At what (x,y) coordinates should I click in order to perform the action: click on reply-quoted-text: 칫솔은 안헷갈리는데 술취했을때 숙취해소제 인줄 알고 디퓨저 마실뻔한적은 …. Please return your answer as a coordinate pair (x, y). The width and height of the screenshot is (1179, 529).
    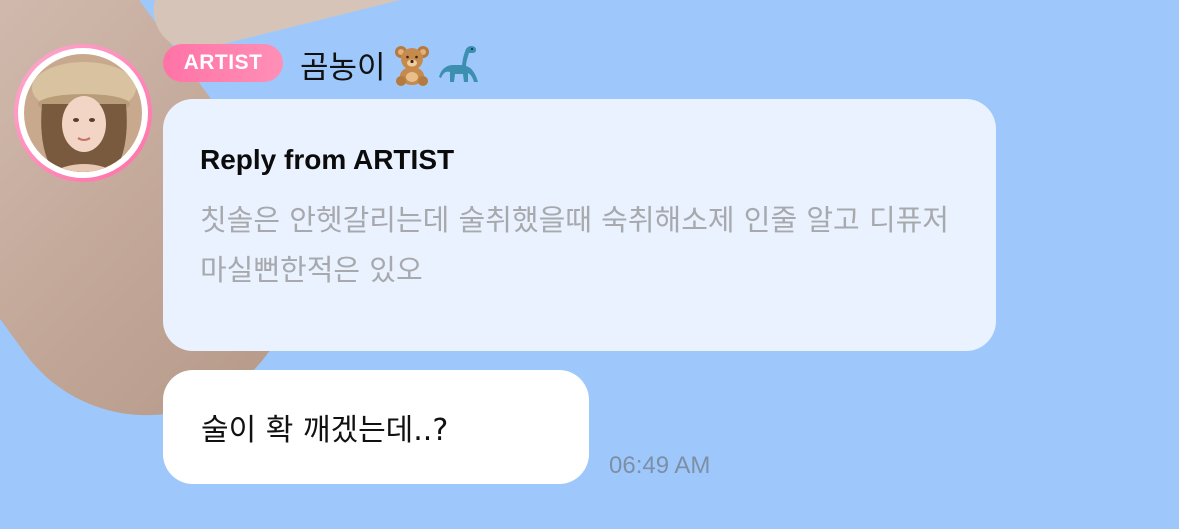
    Looking at the image, I should click on (574, 245).